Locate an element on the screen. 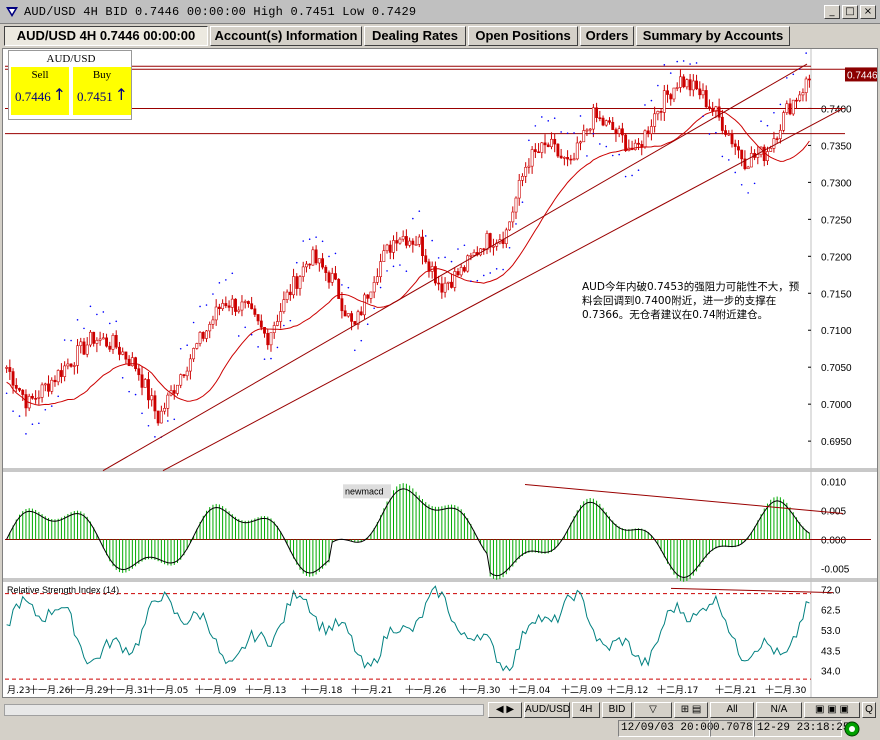  status-datetime: 12/09/03 20:00 is located at coordinates (665, 728).